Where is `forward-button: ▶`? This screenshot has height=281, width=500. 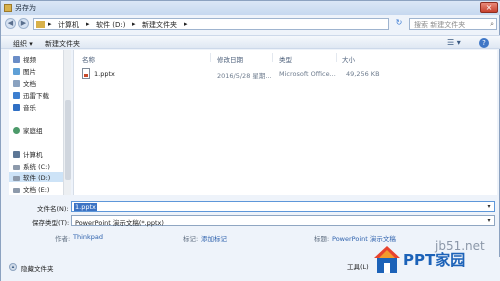 forward-button: ▶ is located at coordinates (23, 23).